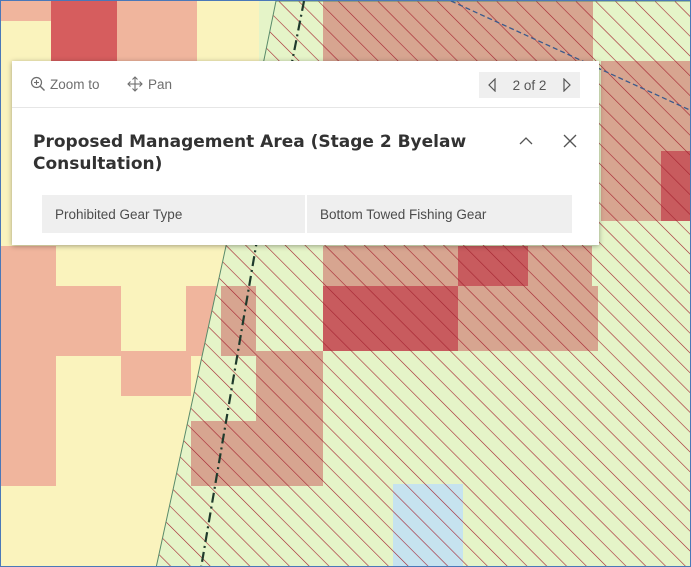  What do you see at coordinates (570, 141) in the screenshot?
I see `close-icon` at bounding box center [570, 141].